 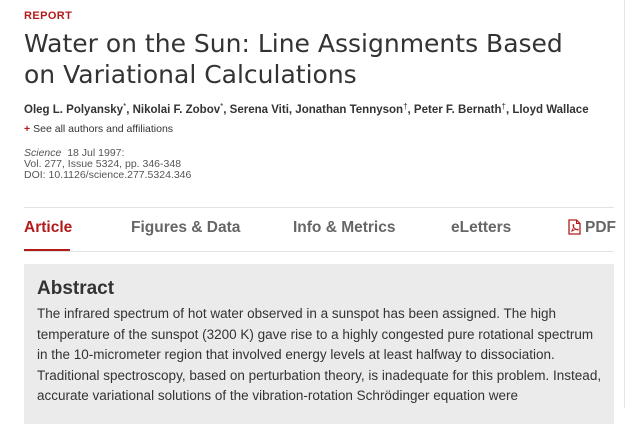 What do you see at coordinates (481, 228) in the screenshot?
I see `tab-eletters: eLetters` at bounding box center [481, 228].